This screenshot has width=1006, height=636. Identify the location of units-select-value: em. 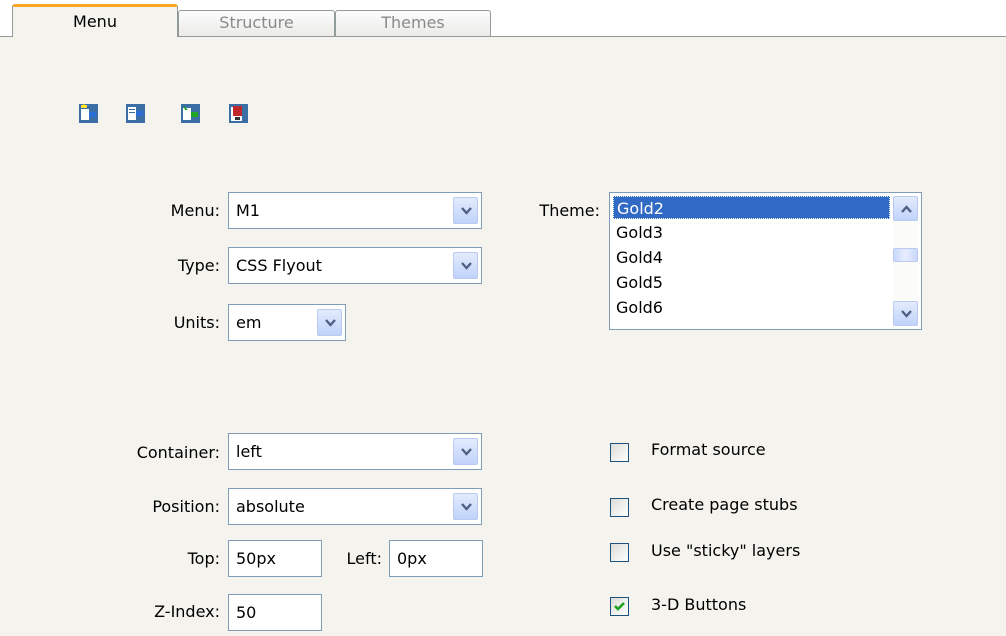
(249, 322).